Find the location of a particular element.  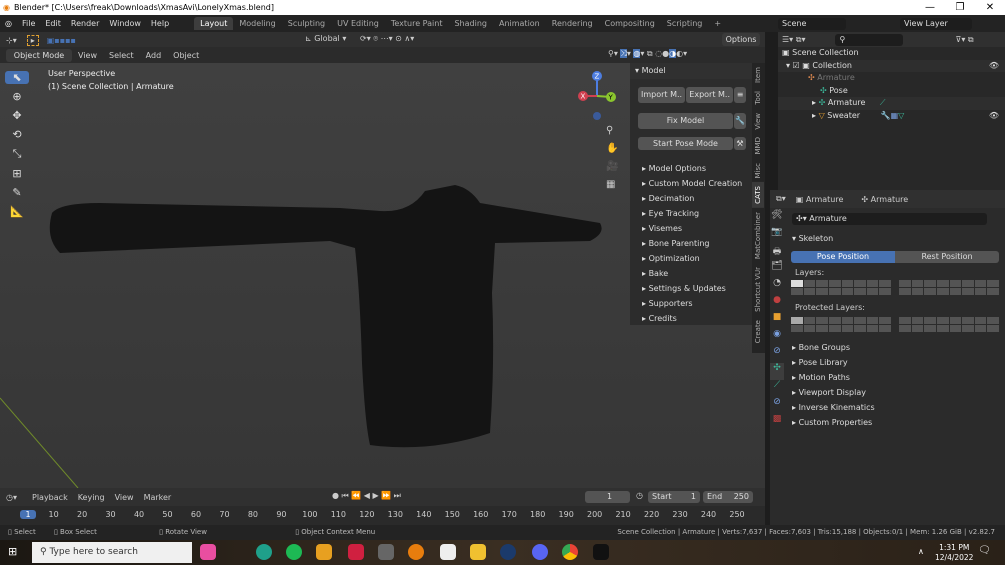

pose-library-section: ▸ Pose Library is located at coordinates (887, 362).